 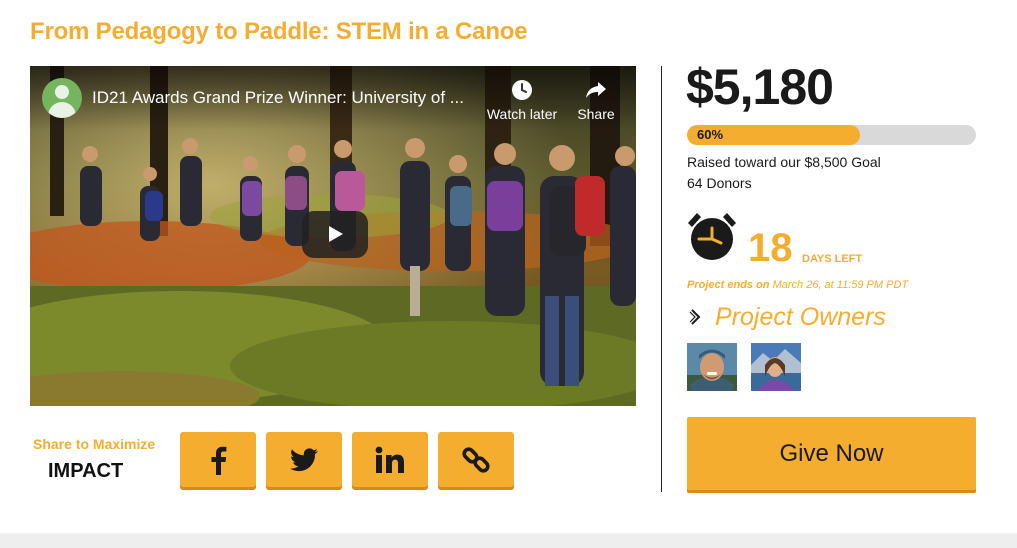 I want to click on column-divider, so click(x=661, y=279).